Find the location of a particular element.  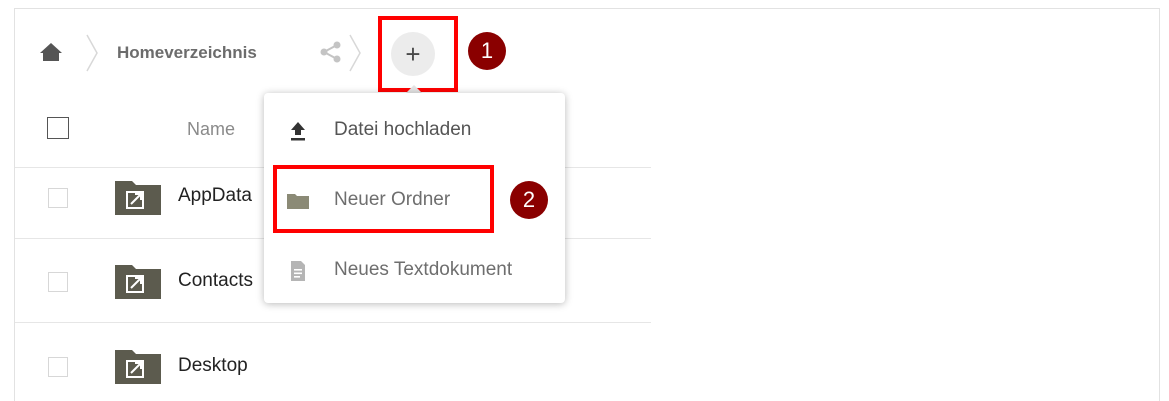

share-icon is located at coordinates (331, 52).